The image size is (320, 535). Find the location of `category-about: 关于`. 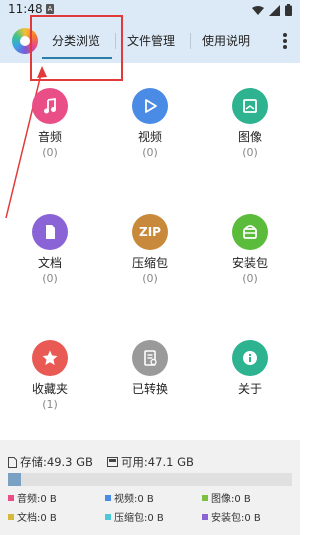

category-about: 关于 is located at coordinates (250, 368).